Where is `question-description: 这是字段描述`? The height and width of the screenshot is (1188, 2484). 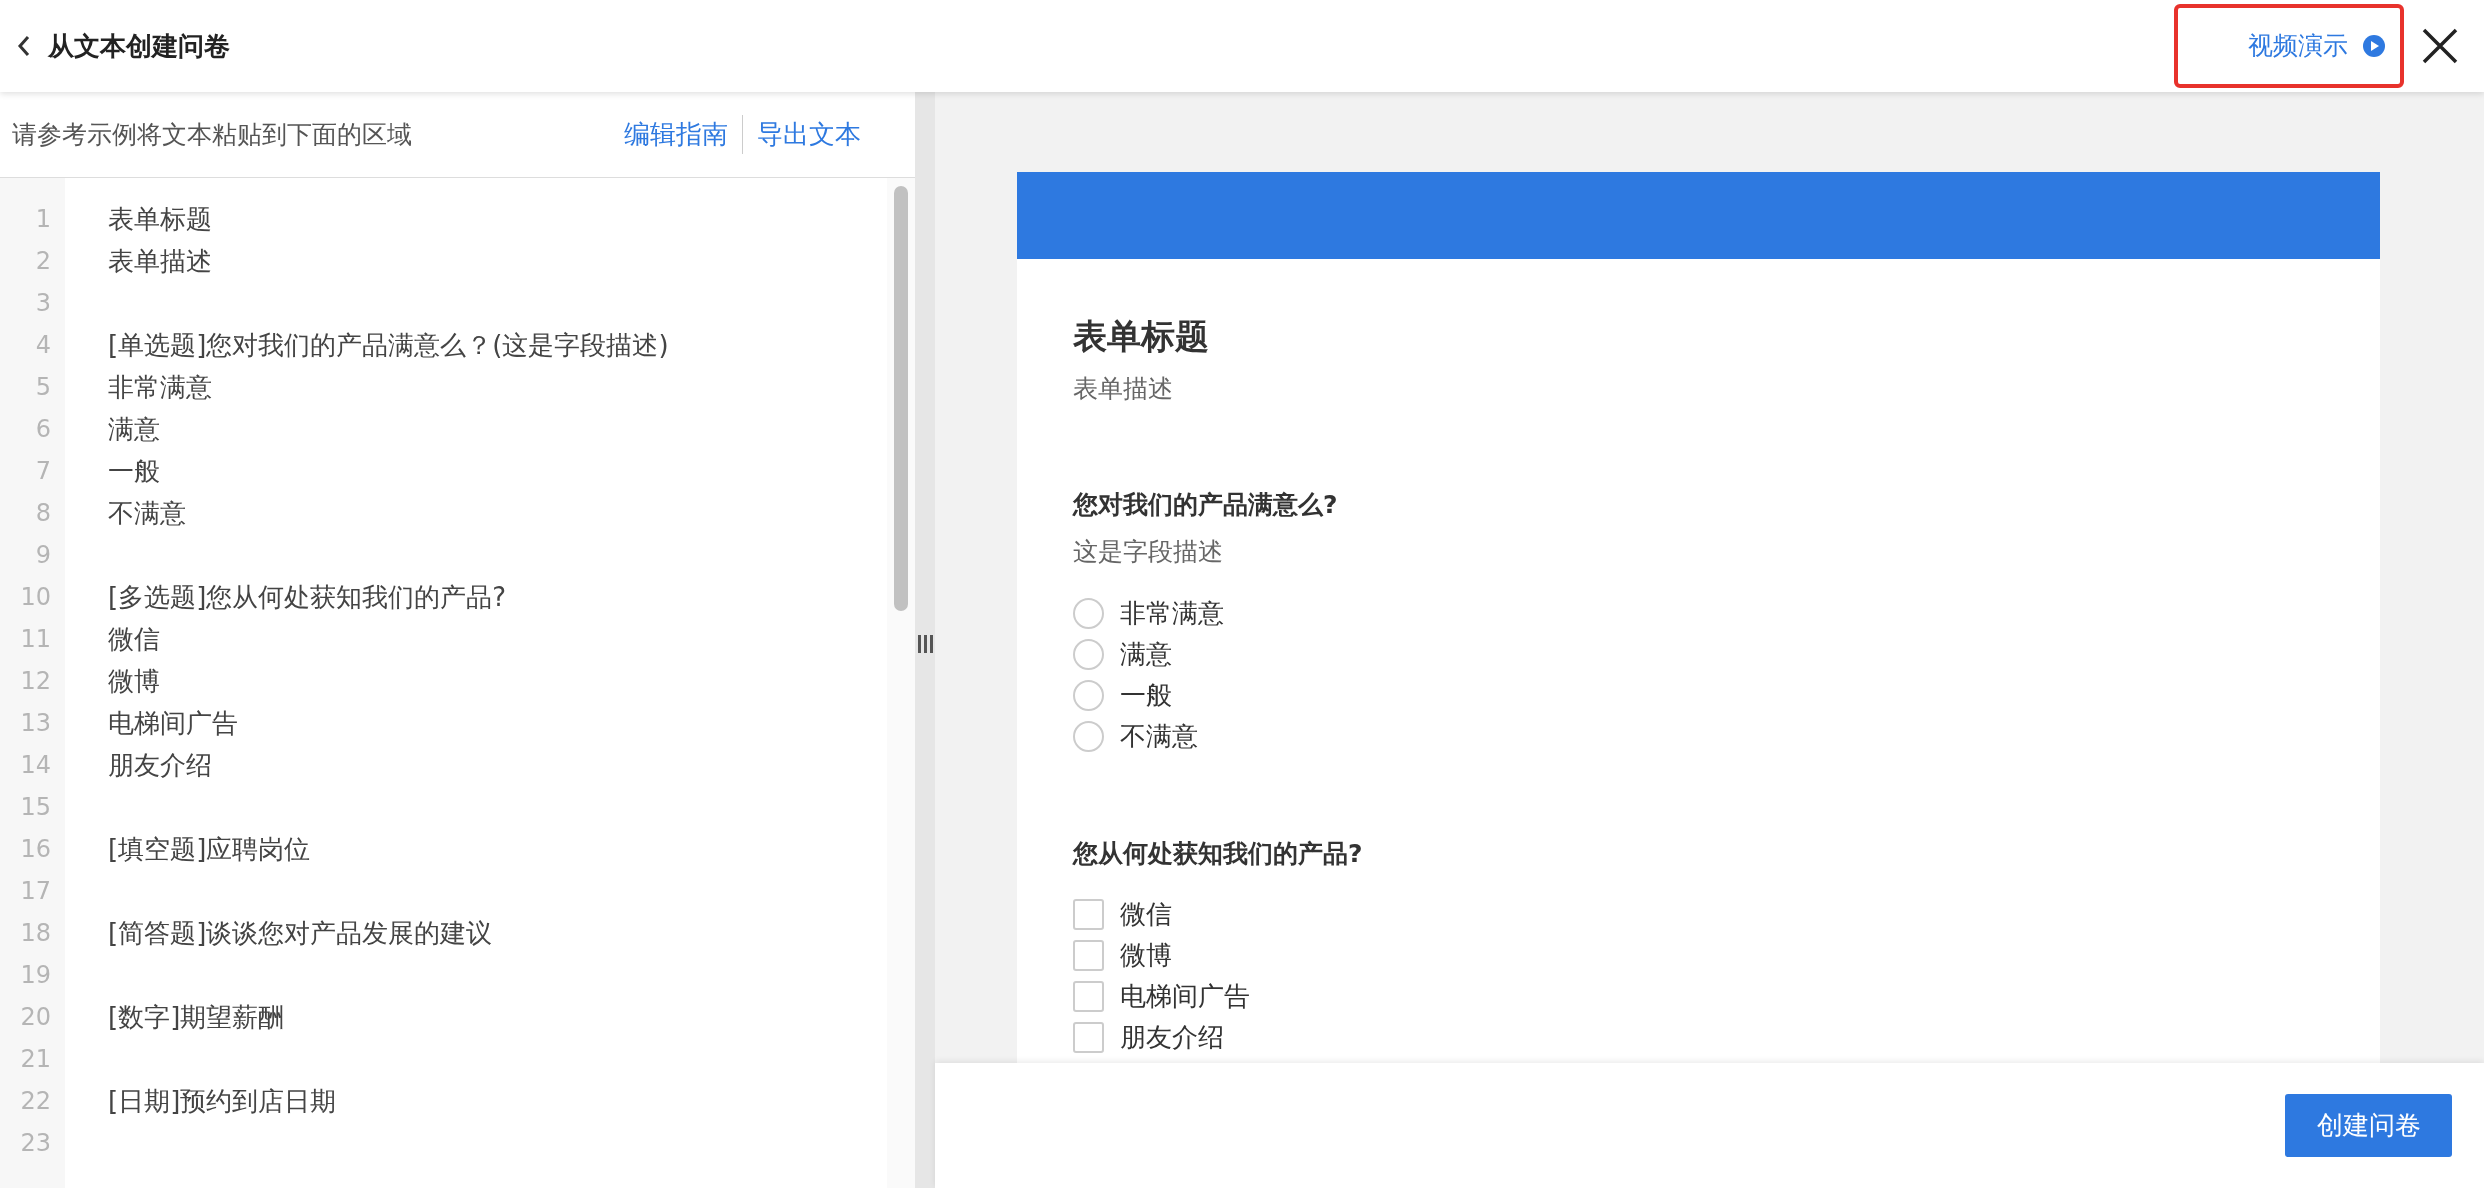
question-description: 这是字段描述 is located at coordinates (1148, 551).